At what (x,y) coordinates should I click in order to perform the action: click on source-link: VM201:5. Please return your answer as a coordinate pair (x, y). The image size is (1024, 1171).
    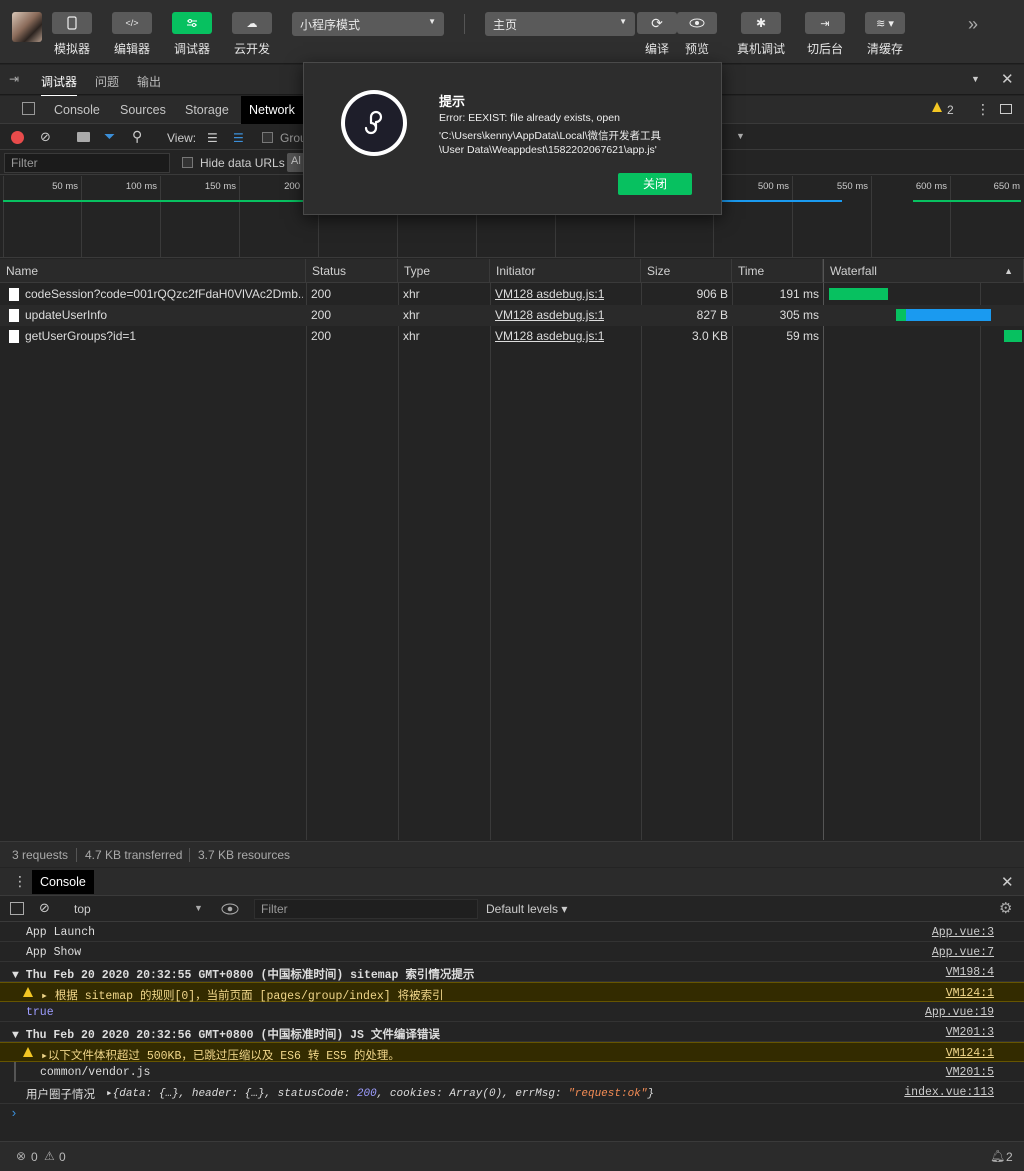
    Looking at the image, I should click on (970, 1072).